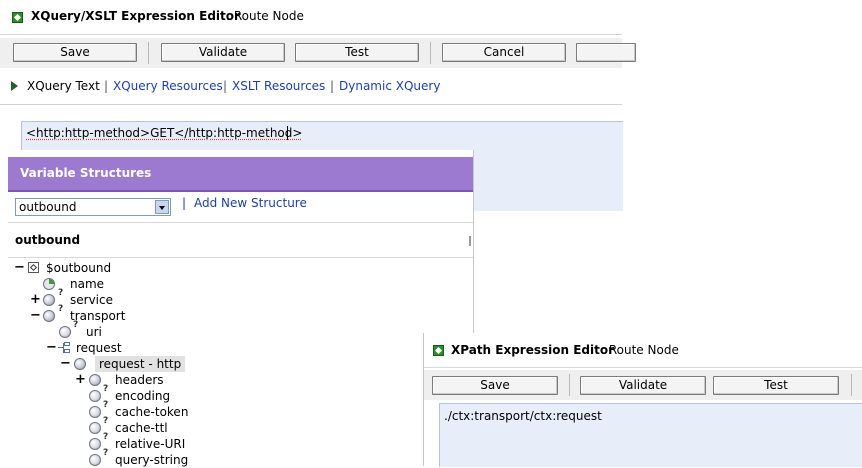  Describe the element at coordinates (49, 284) in the screenshot. I see `attribute-icon` at that location.